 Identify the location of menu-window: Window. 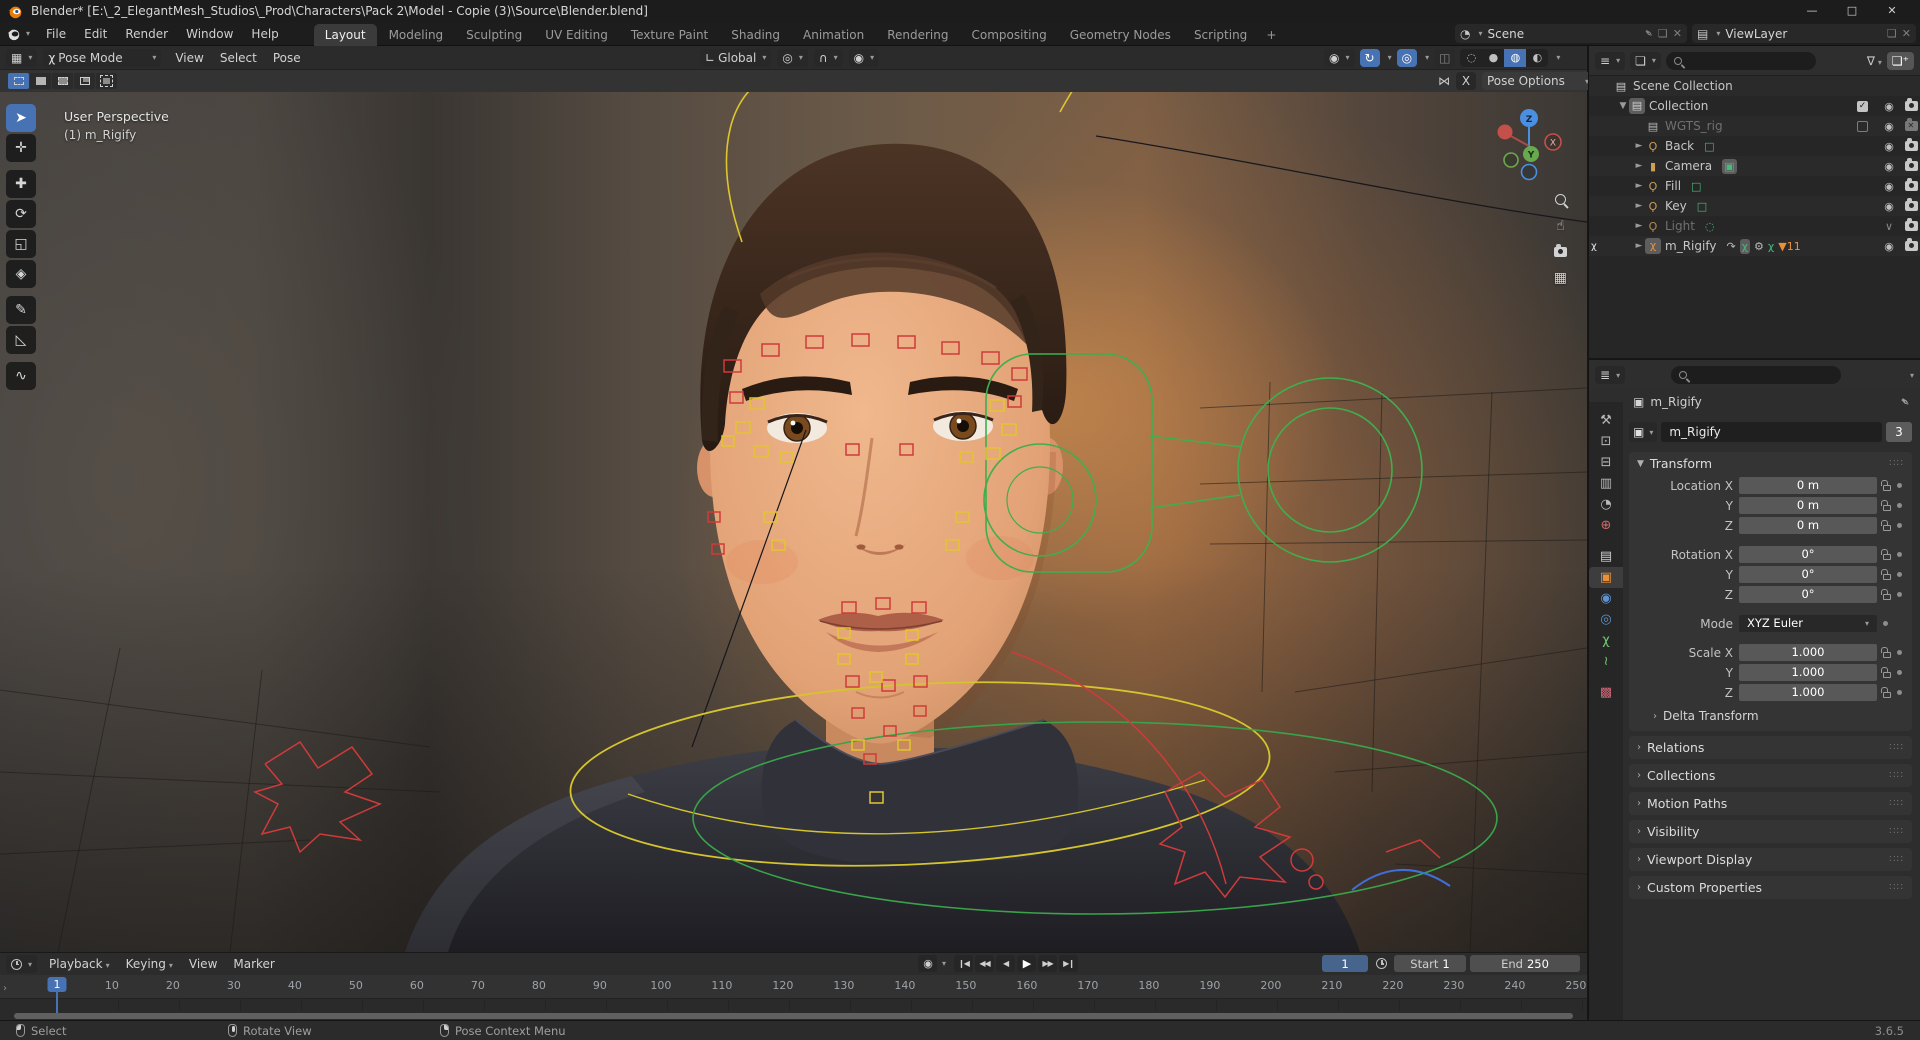
(209, 34).